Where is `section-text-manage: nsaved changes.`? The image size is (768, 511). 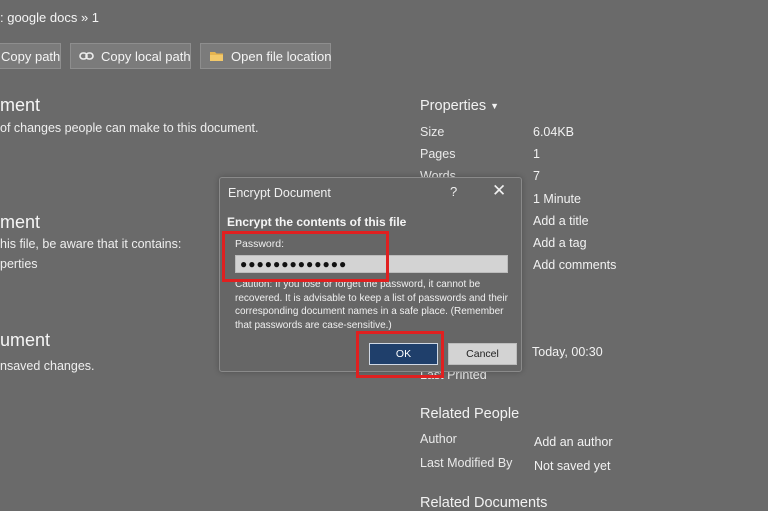
section-text-manage: nsaved changes. is located at coordinates (47, 366).